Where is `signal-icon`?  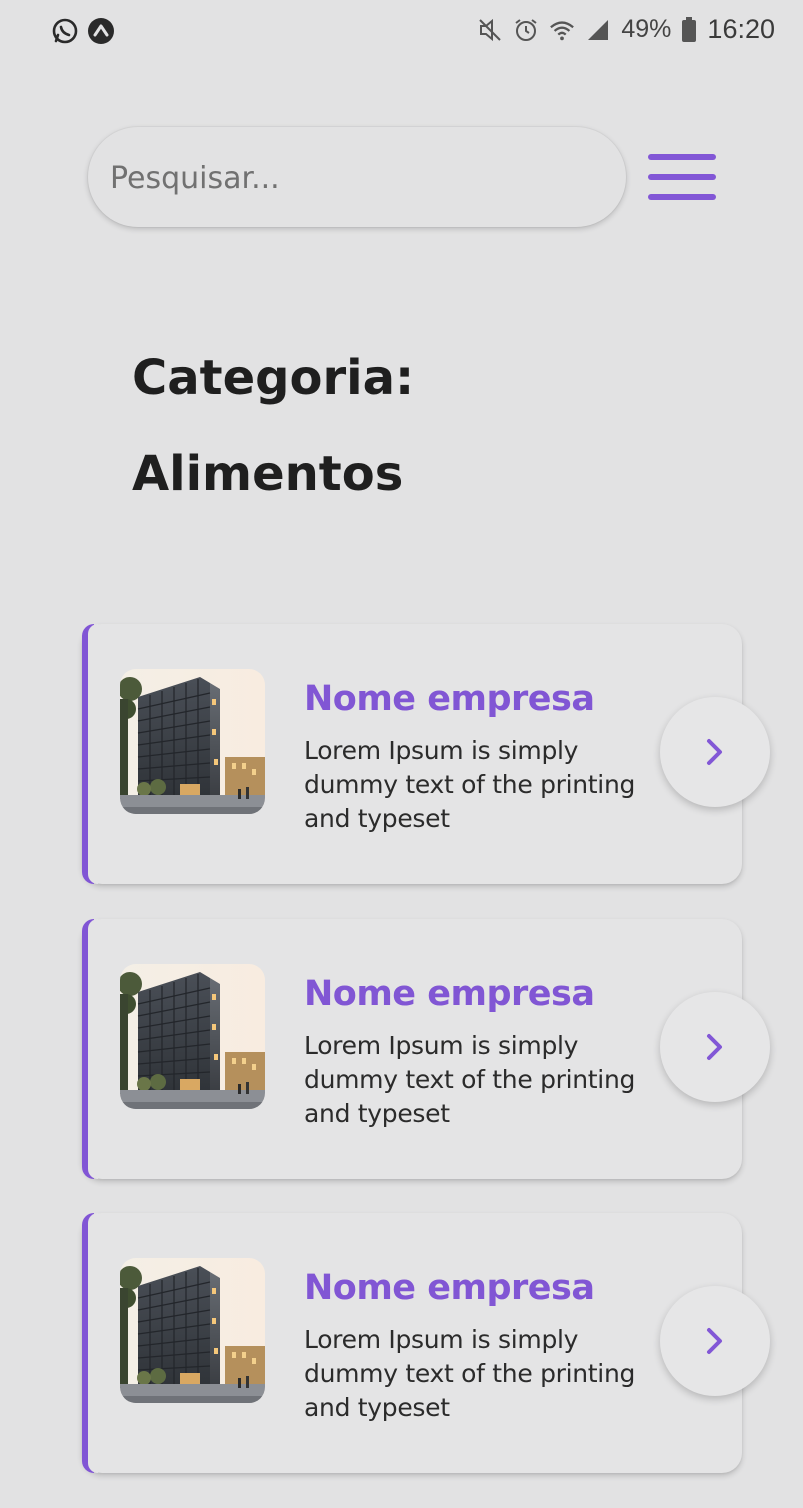 signal-icon is located at coordinates (598, 30).